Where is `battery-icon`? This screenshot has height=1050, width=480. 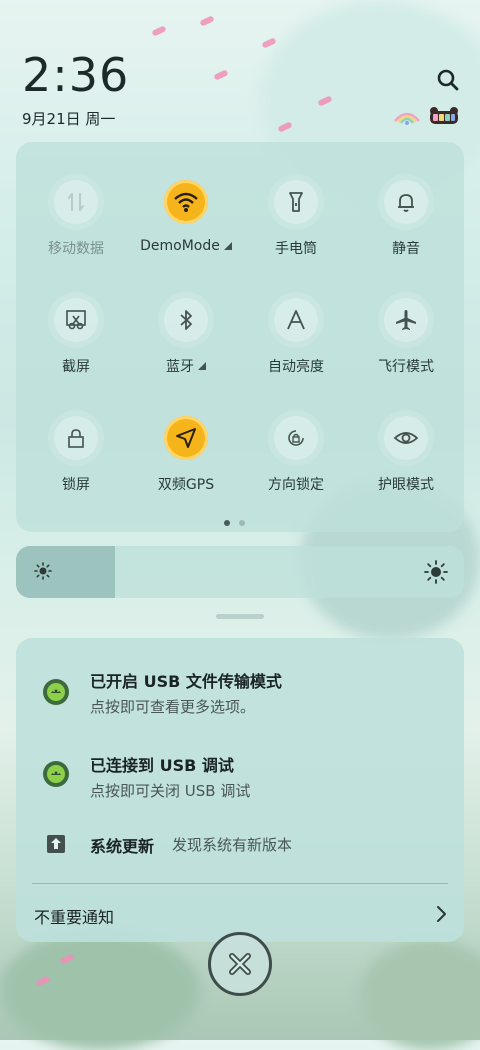 battery-icon is located at coordinates (444, 115).